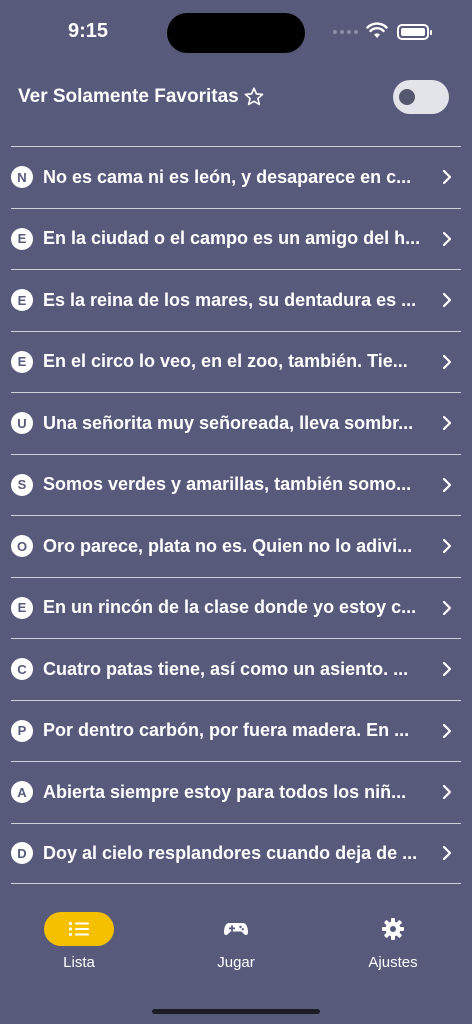  I want to click on favorites-filter-label: Ver Solamente Favoritas, so click(128, 96).